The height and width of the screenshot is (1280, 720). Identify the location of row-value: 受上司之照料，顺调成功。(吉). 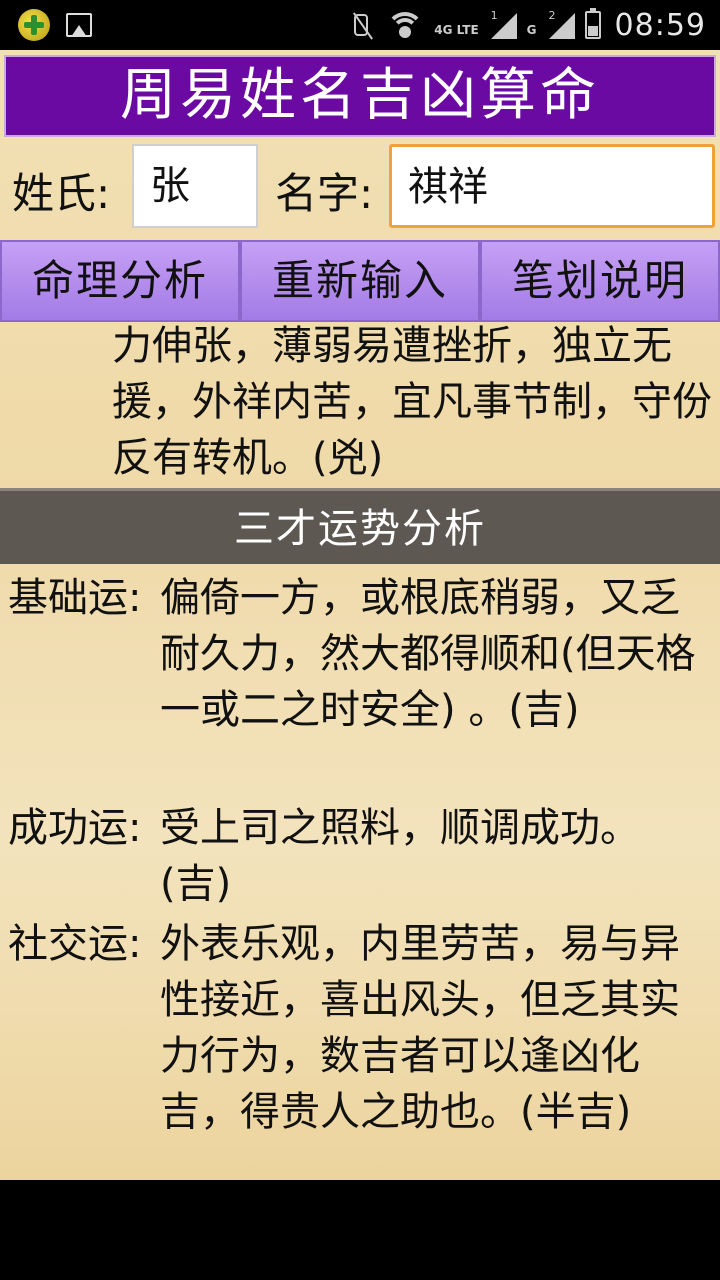
(400, 856).